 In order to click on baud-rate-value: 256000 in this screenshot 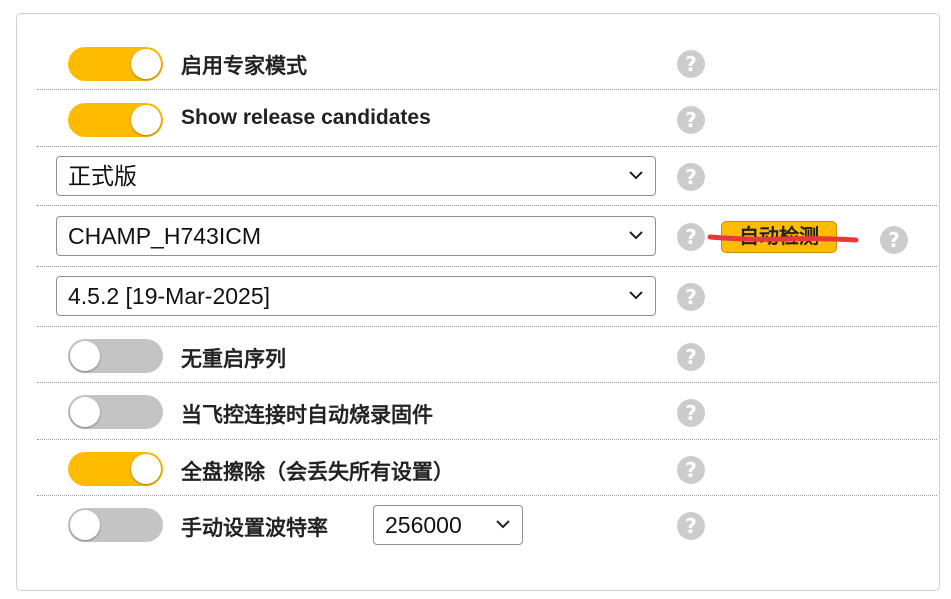, I will do `click(423, 525)`.